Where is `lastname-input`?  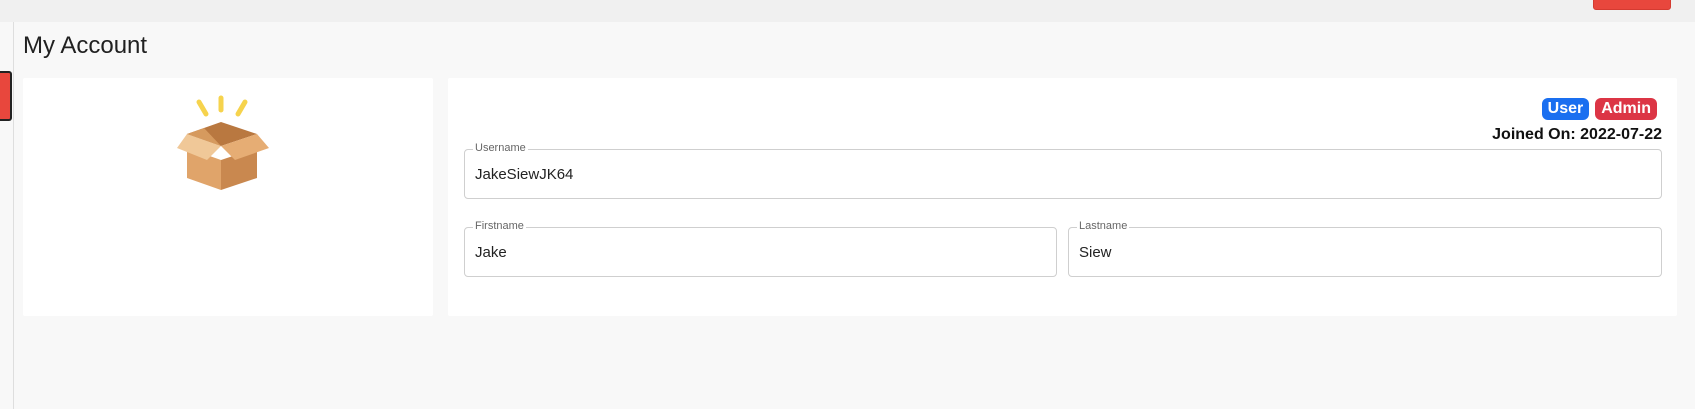 lastname-input is located at coordinates (1365, 252).